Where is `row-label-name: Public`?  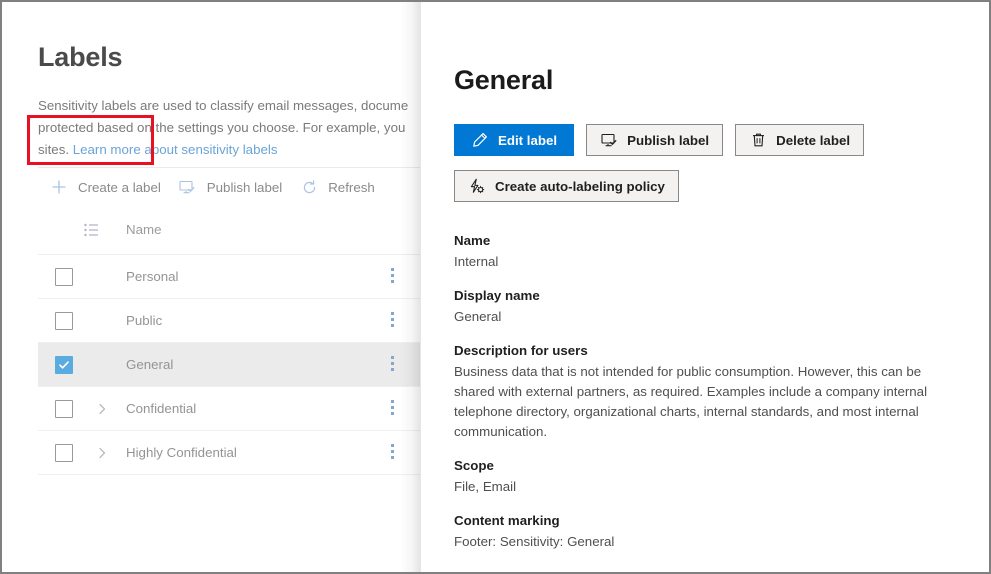
row-label-name: Public is located at coordinates (144, 320).